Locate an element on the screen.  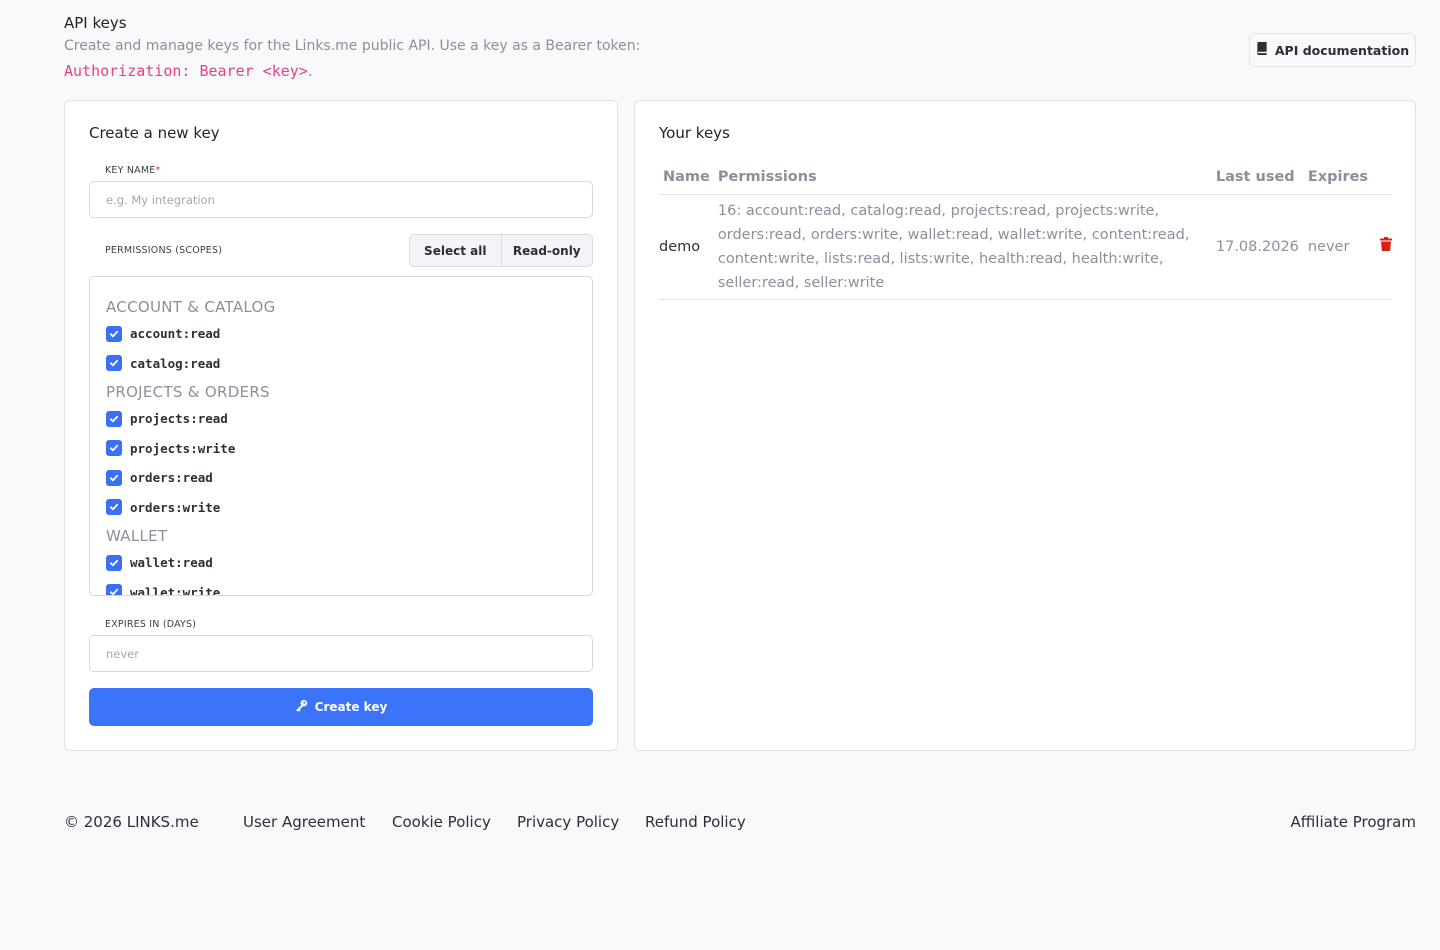
book-icon is located at coordinates (1262, 50).